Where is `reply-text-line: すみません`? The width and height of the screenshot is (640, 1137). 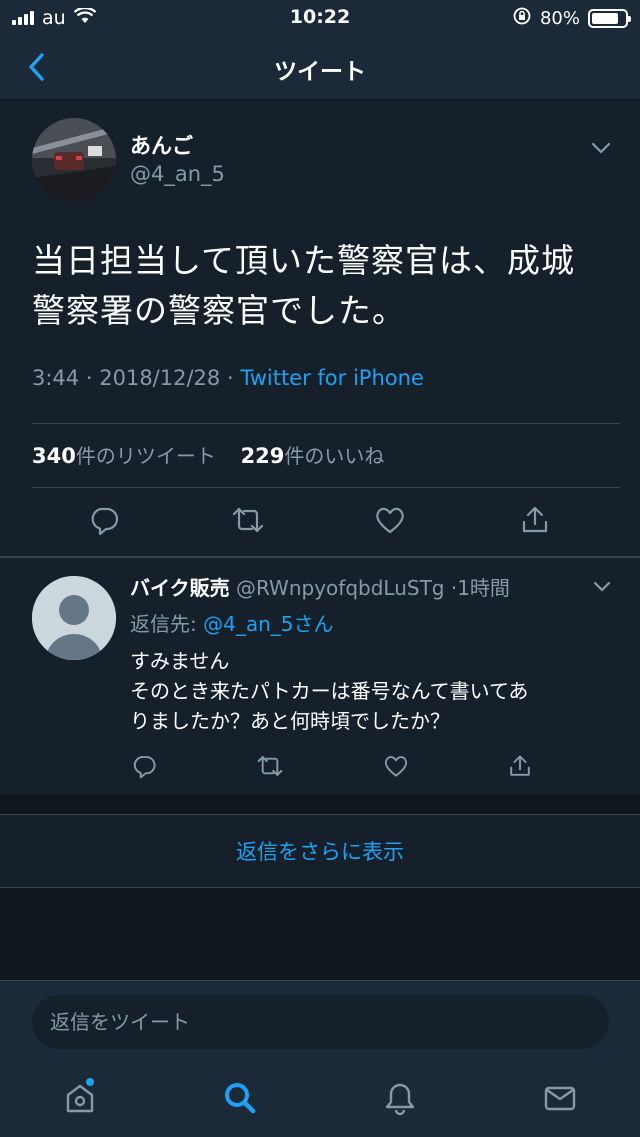 reply-text-line: すみません is located at coordinates (180, 661).